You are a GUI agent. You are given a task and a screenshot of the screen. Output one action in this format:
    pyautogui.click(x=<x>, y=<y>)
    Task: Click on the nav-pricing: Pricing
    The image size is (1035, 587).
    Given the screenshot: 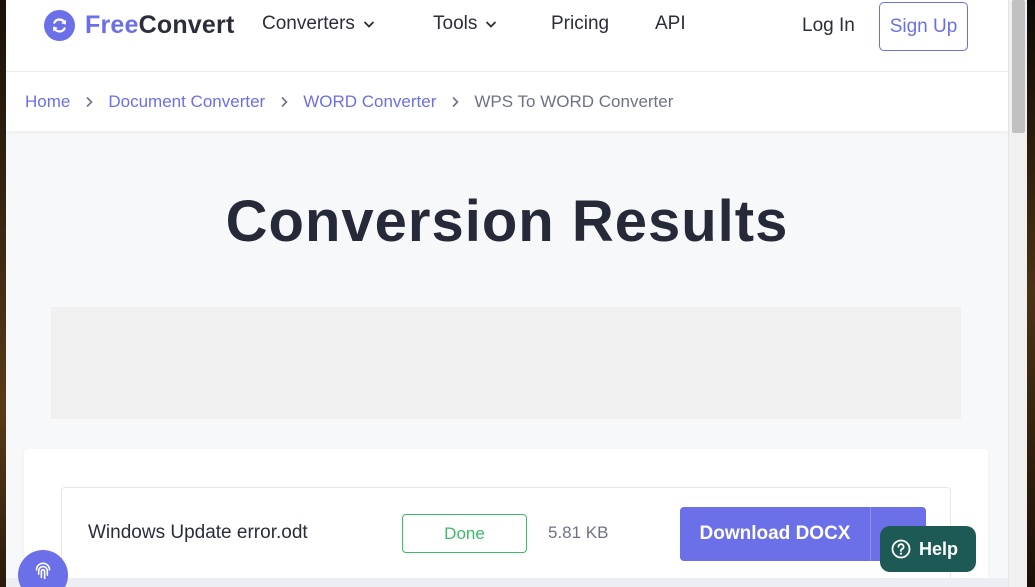 What is the action you would take?
    pyautogui.click(x=580, y=24)
    